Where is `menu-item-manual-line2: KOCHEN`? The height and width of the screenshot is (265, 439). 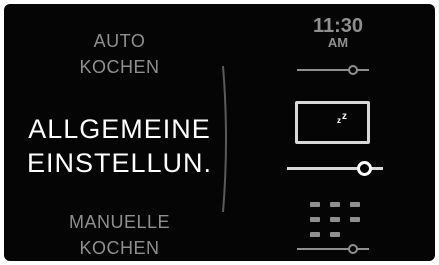
menu-item-manual-line2: KOCHEN is located at coordinates (119, 248).